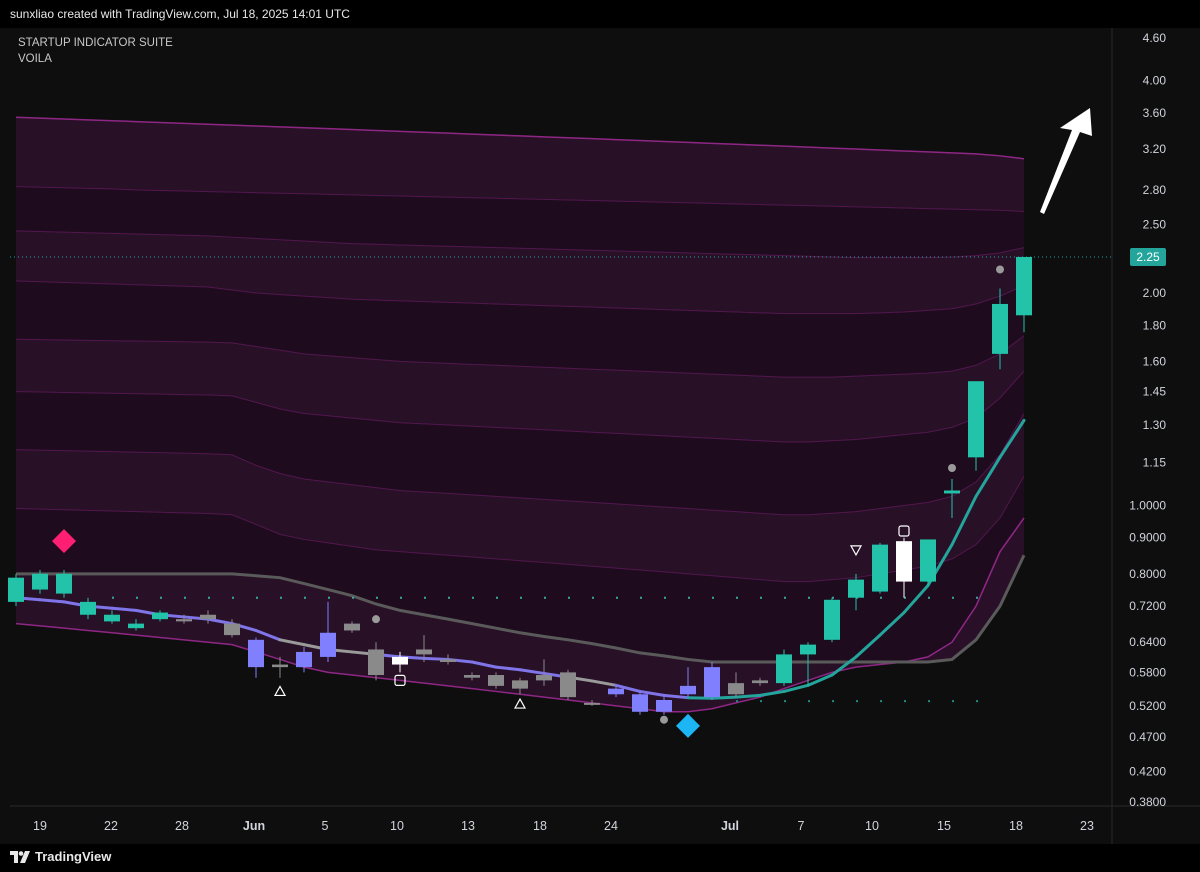 This screenshot has height=872, width=1200. I want to click on y-tick-label: 3.60, so click(1155, 113).